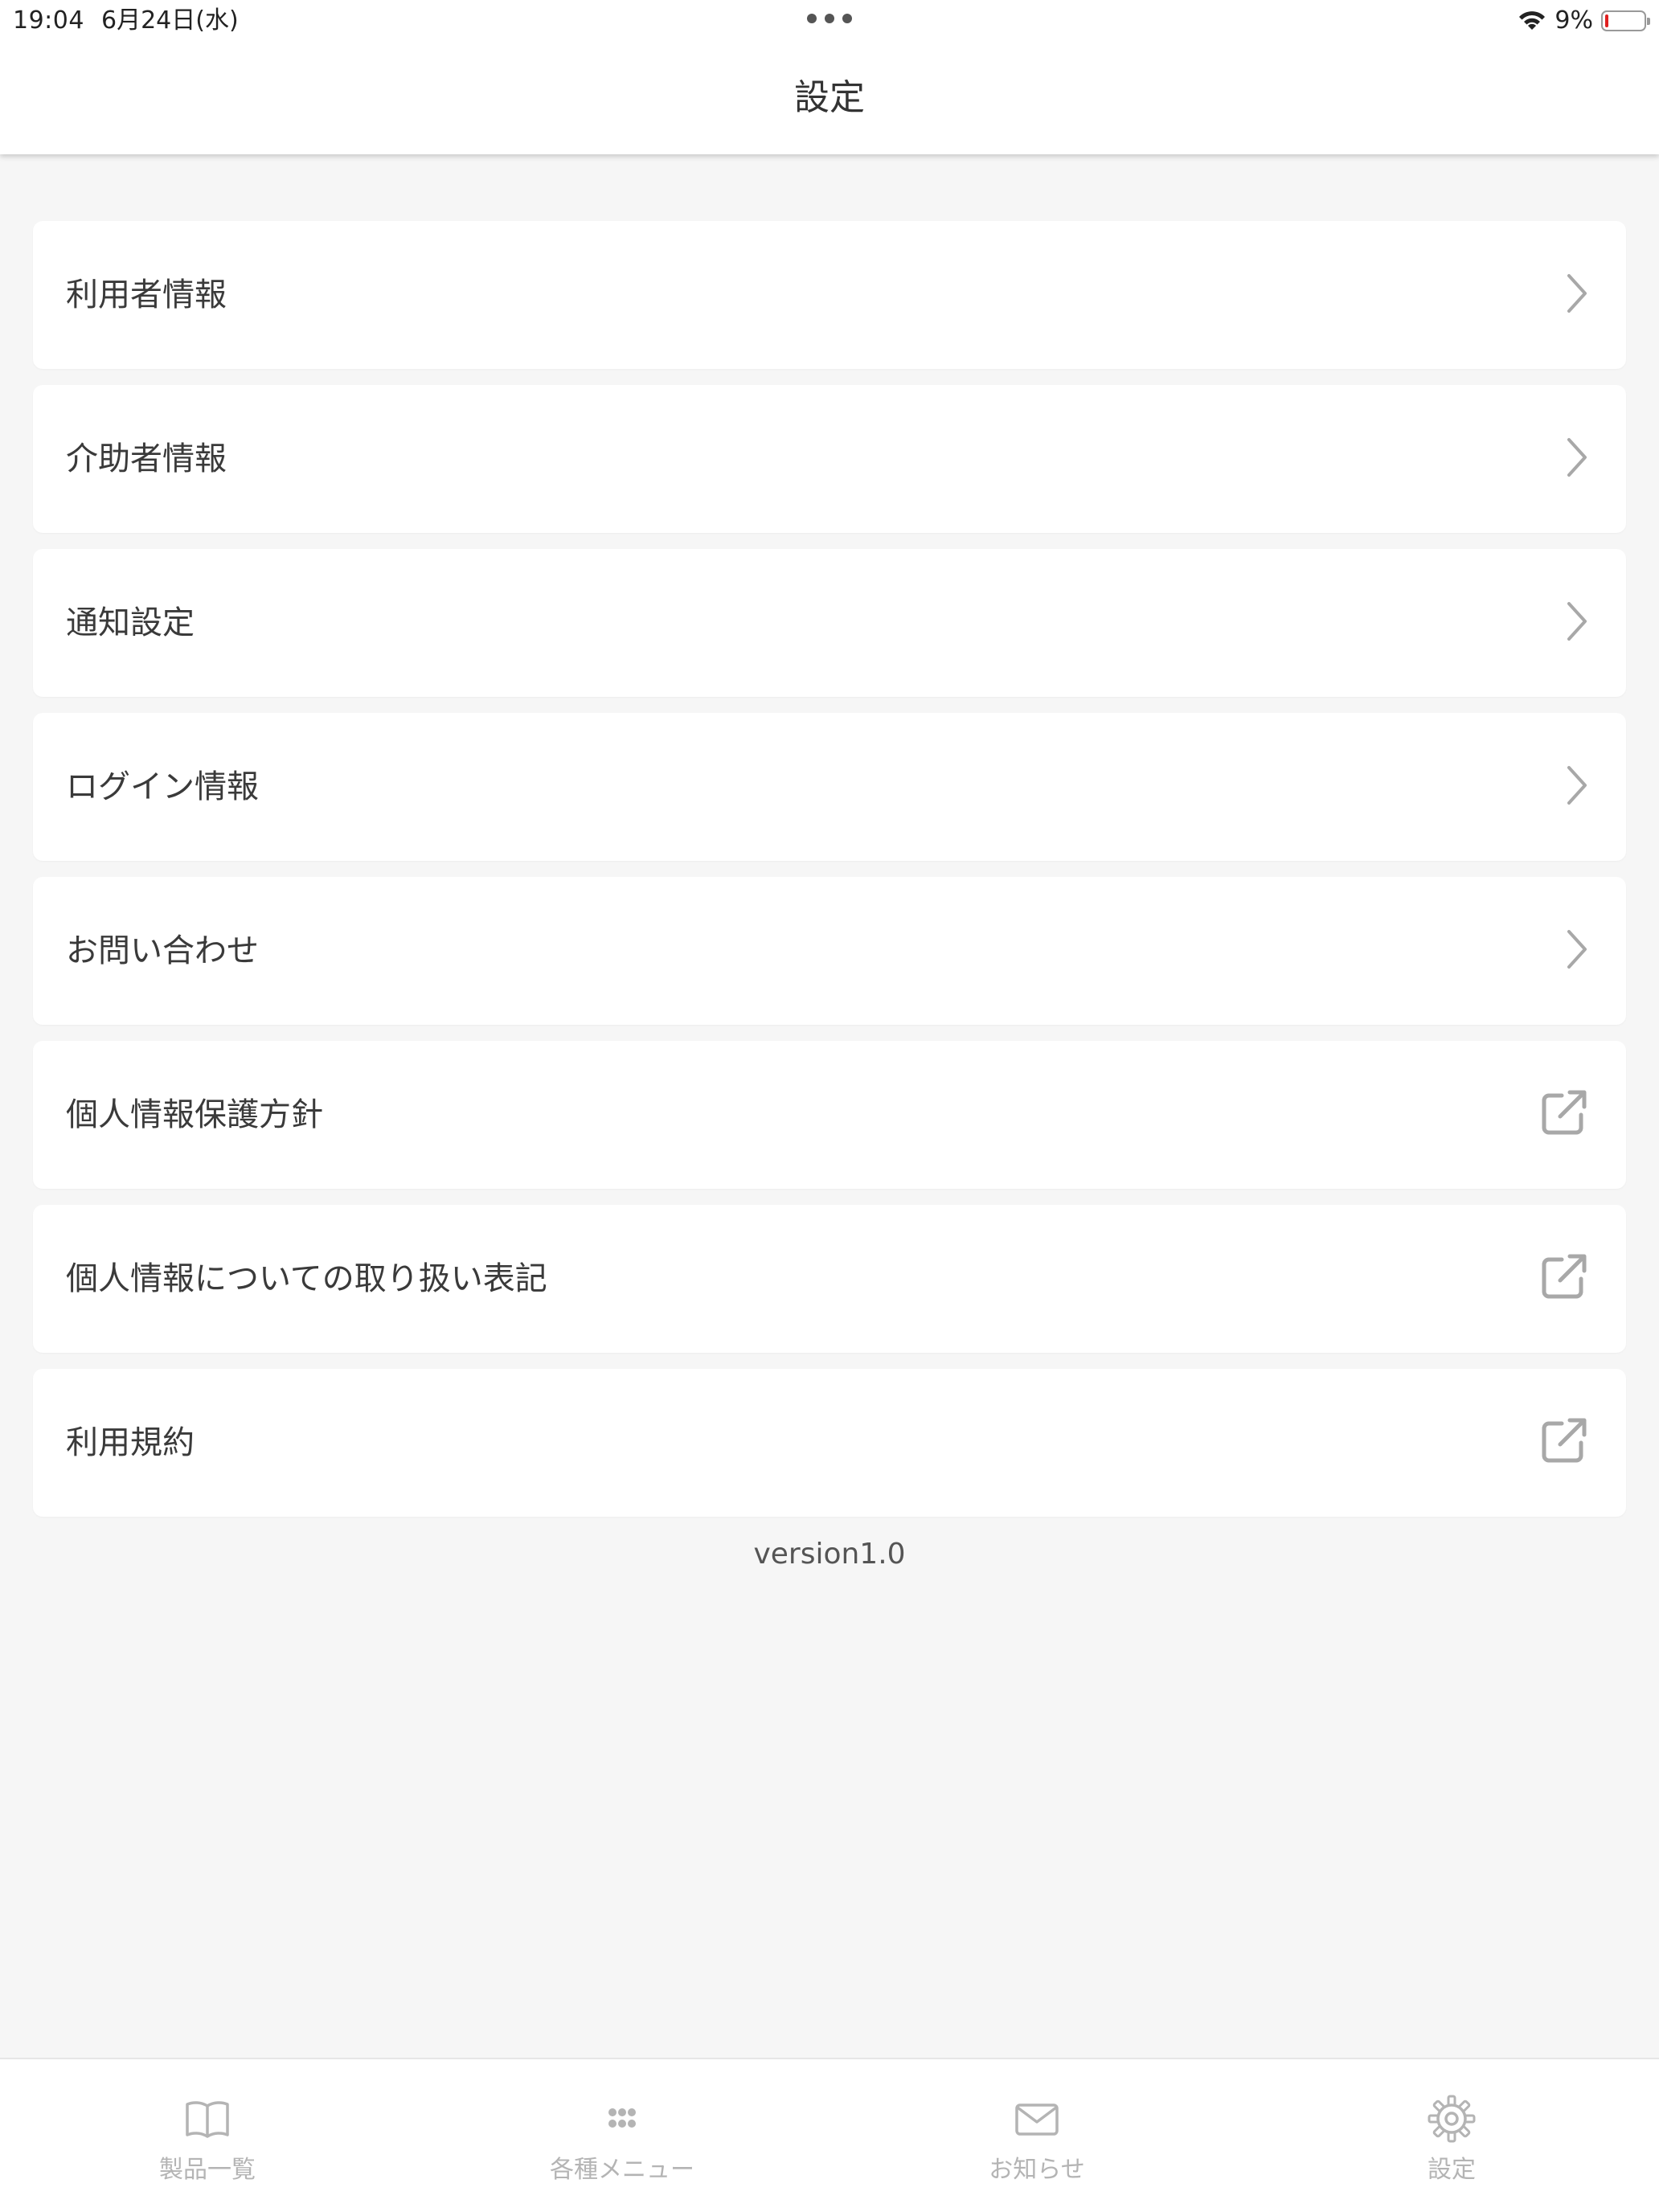 This screenshot has width=1659, height=2212. Describe the element at coordinates (829, 1279) in the screenshot. I see `settings-menu-item: 個人情報についての取り扱い表記` at that location.